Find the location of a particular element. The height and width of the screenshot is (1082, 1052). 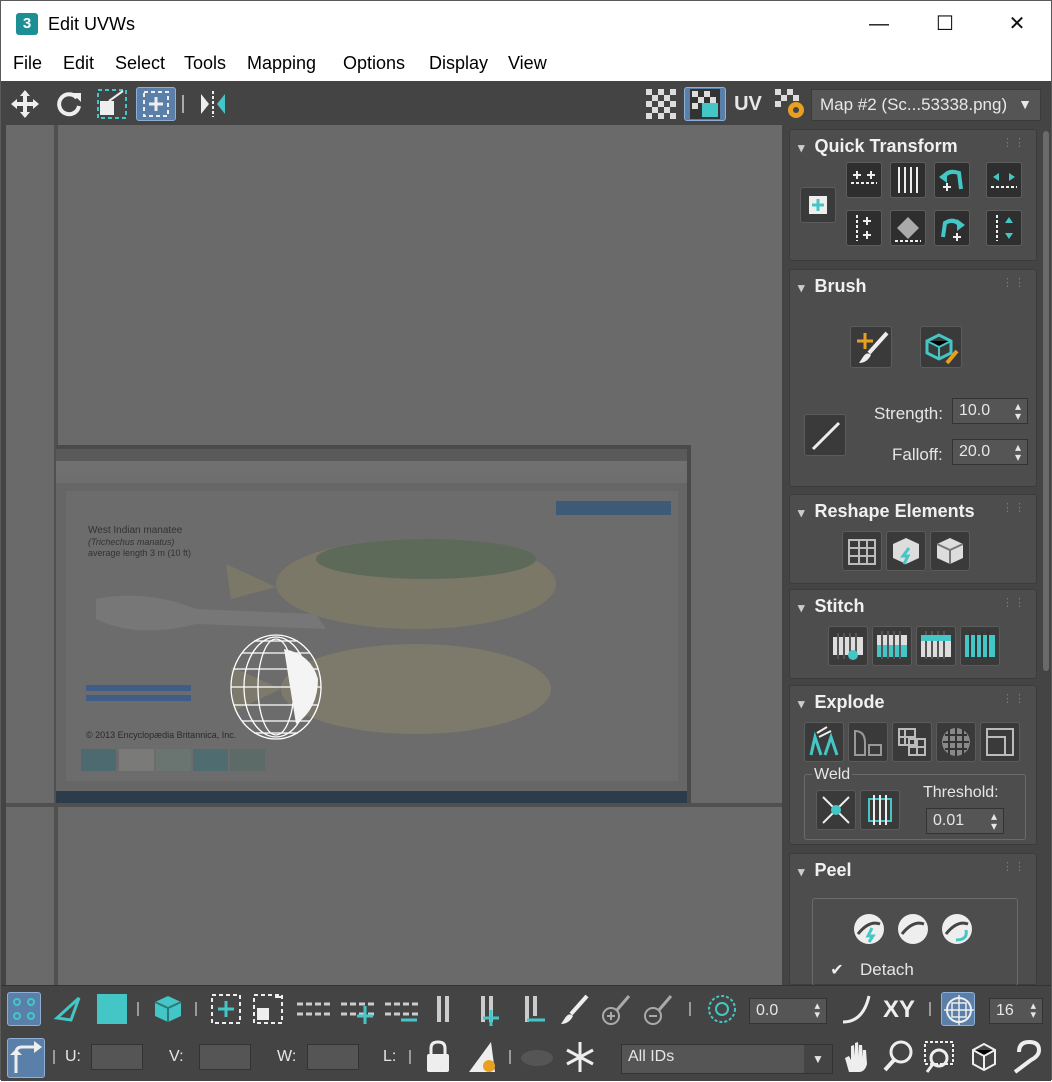

zoom-icon is located at coordinates (898, 1055).